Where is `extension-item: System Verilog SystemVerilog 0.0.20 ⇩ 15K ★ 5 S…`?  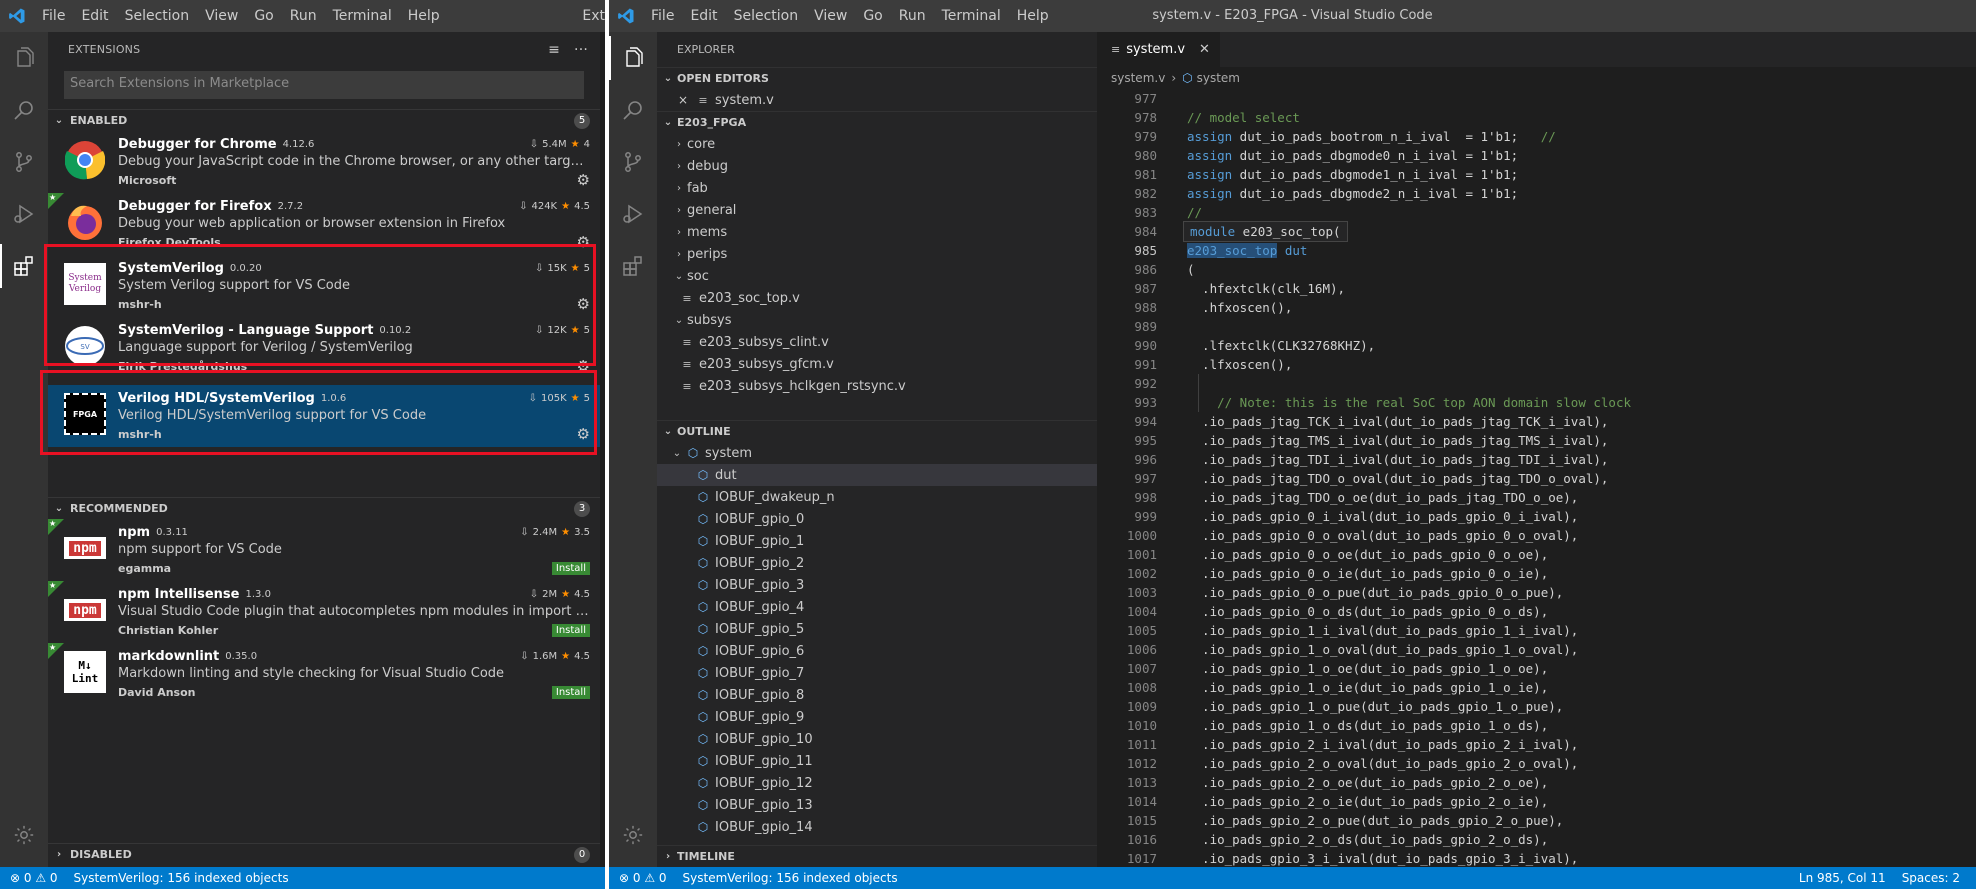
extension-item: System Verilog SystemVerilog 0.0.20 ⇩ 15K ★ 5 S… is located at coordinates (324, 286).